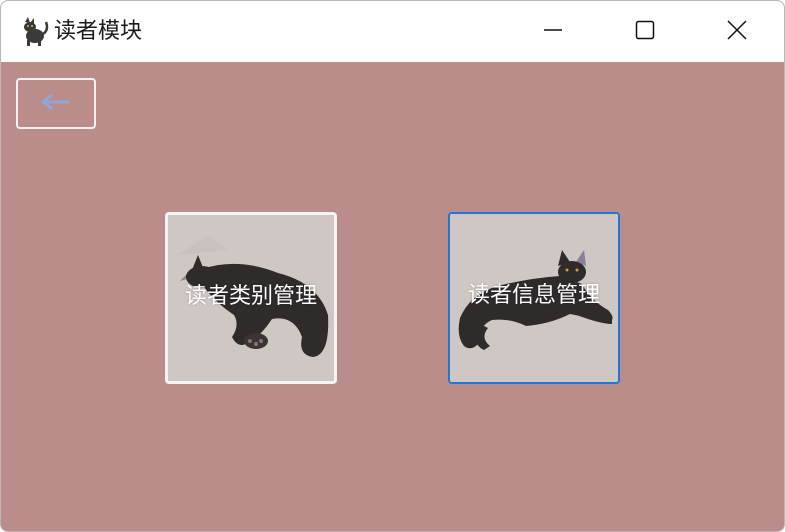 Image resolution: width=785 pixels, height=532 pixels. I want to click on maximize-button, so click(645, 31).